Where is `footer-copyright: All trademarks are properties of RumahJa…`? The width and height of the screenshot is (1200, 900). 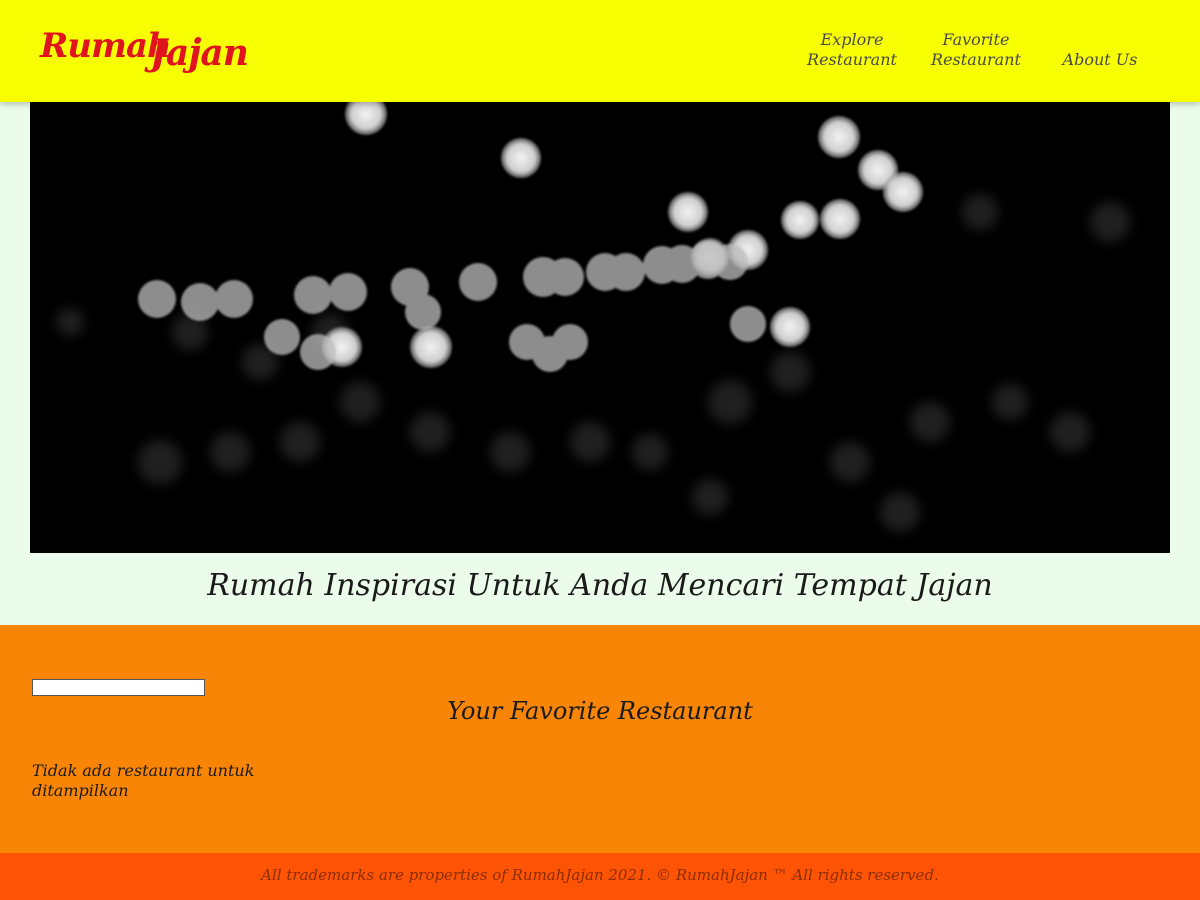
footer-copyright: All trademarks are properties of RumahJa… is located at coordinates (600, 875).